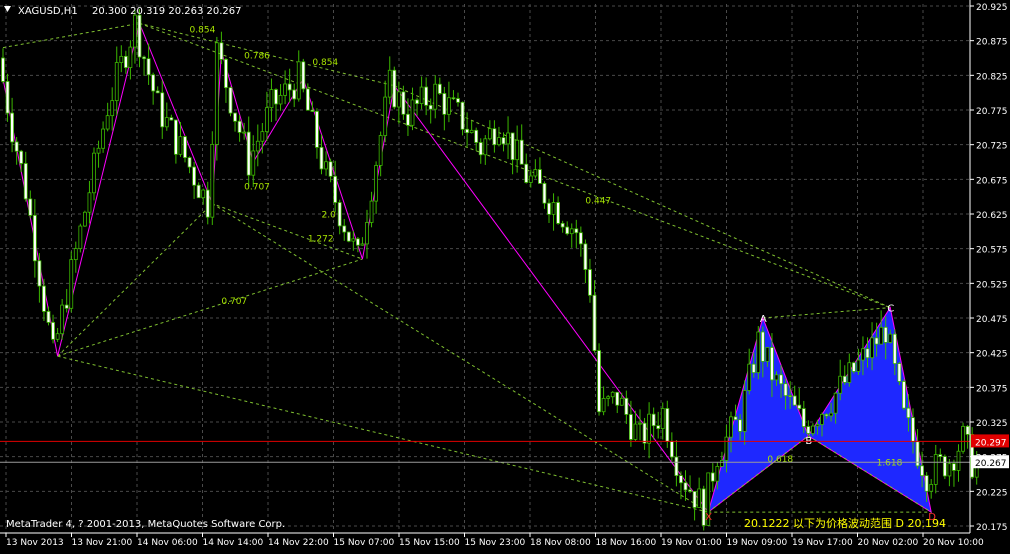 This screenshot has height=554, width=1010. Describe the element at coordinates (992, 493) in the screenshot. I see `y-tick-label: 20.225` at that location.